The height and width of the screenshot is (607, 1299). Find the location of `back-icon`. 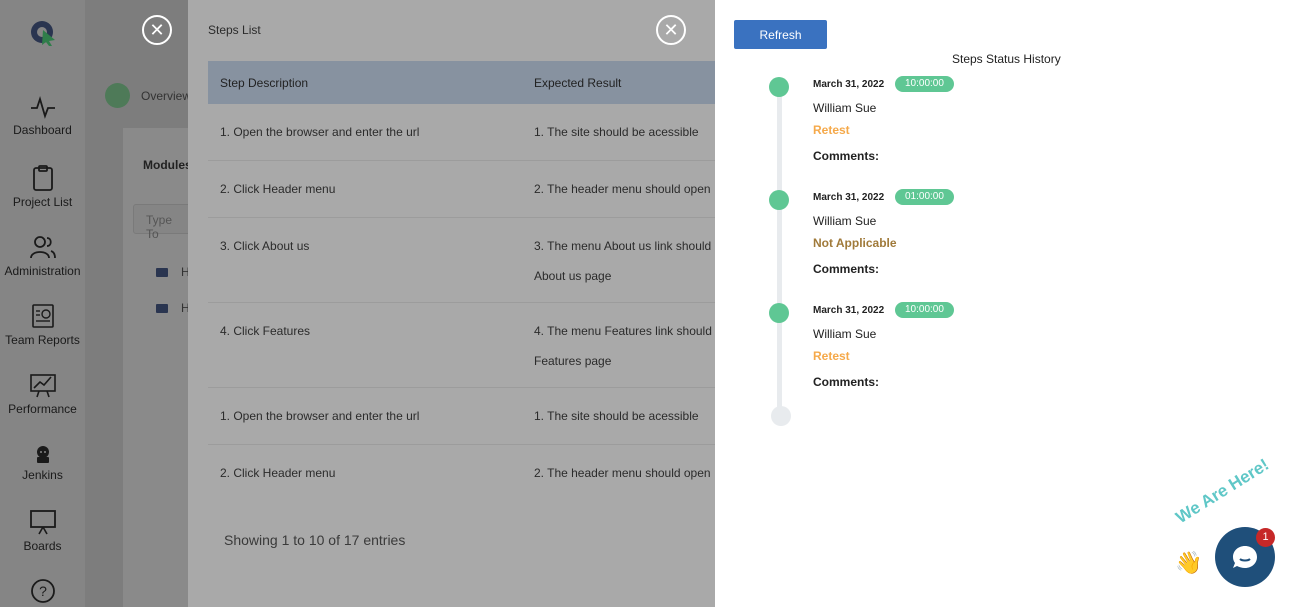

back-icon is located at coordinates (117, 95).